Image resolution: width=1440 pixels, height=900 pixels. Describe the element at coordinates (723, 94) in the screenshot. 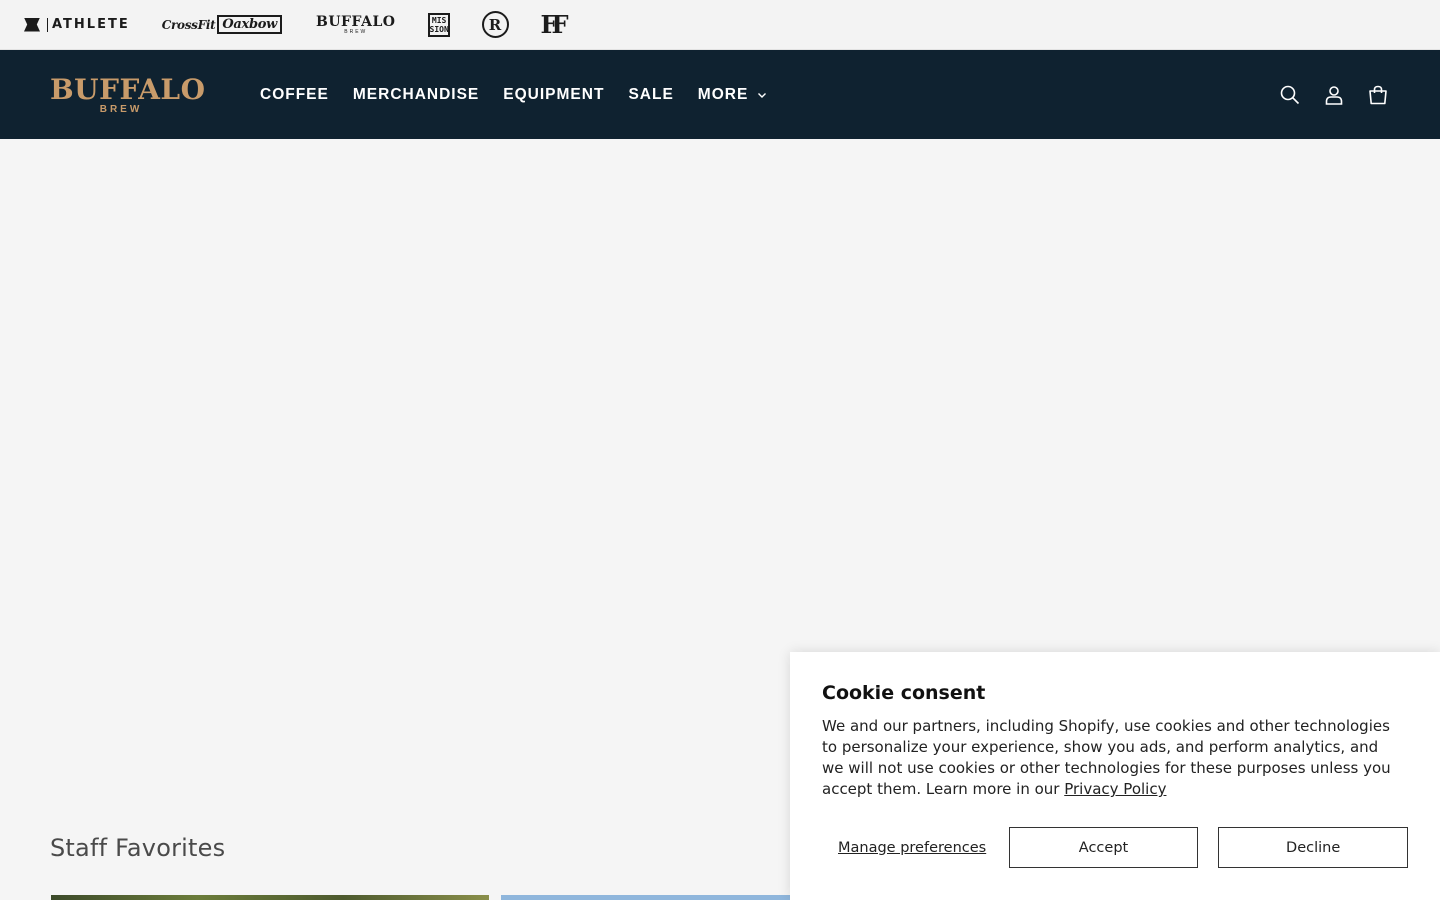

I see `nav-item-more-label: MORE` at that location.